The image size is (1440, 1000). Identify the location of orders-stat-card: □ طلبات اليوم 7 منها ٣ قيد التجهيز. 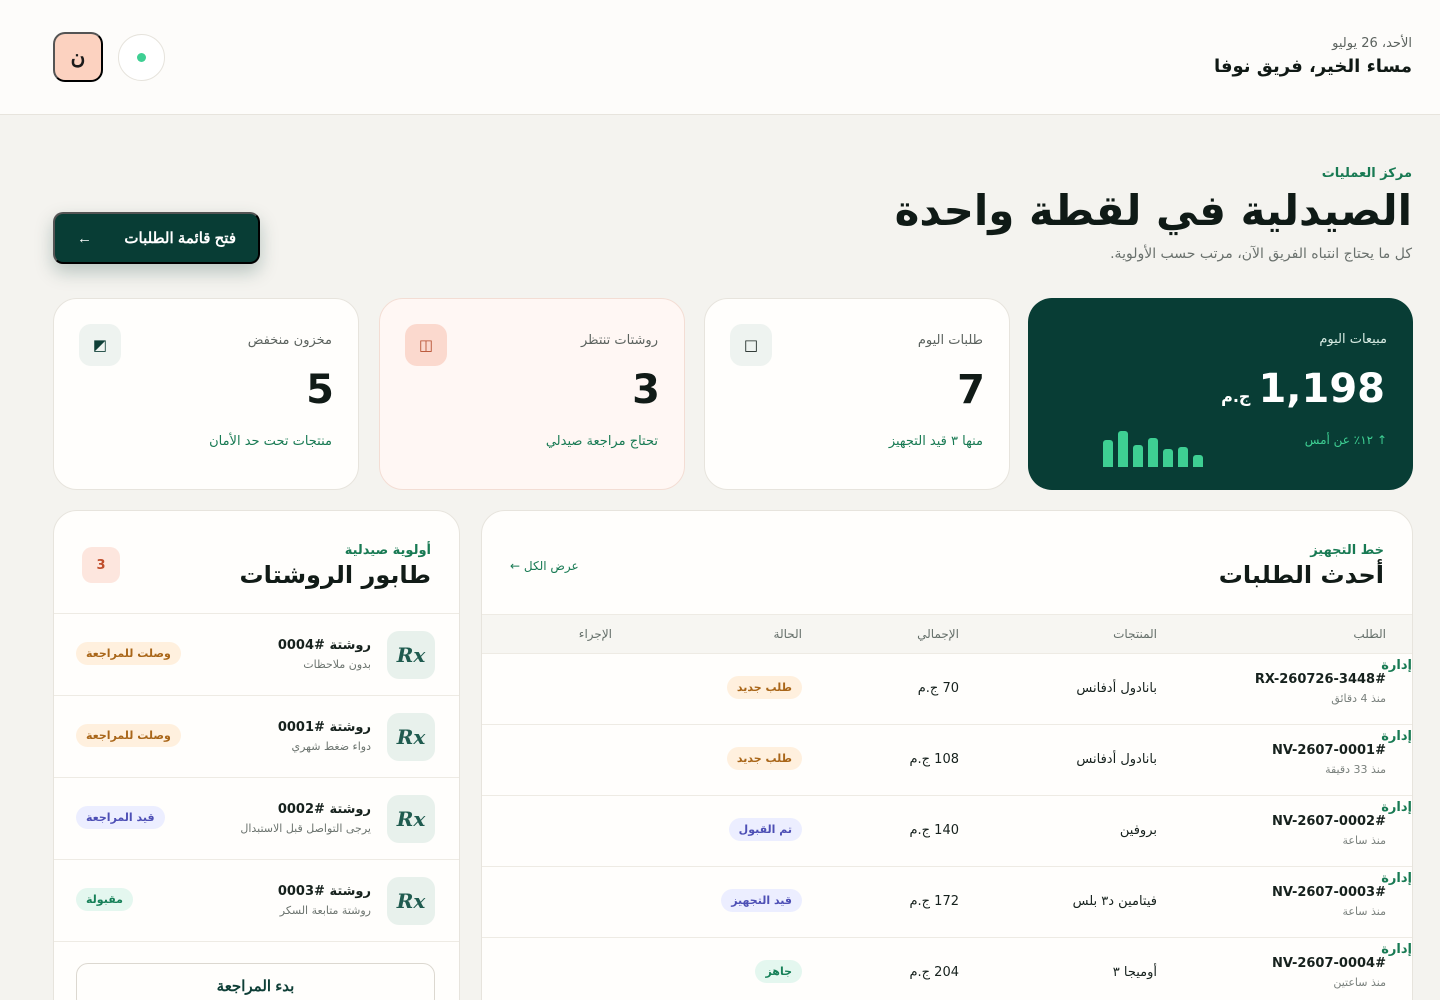
(857, 394).